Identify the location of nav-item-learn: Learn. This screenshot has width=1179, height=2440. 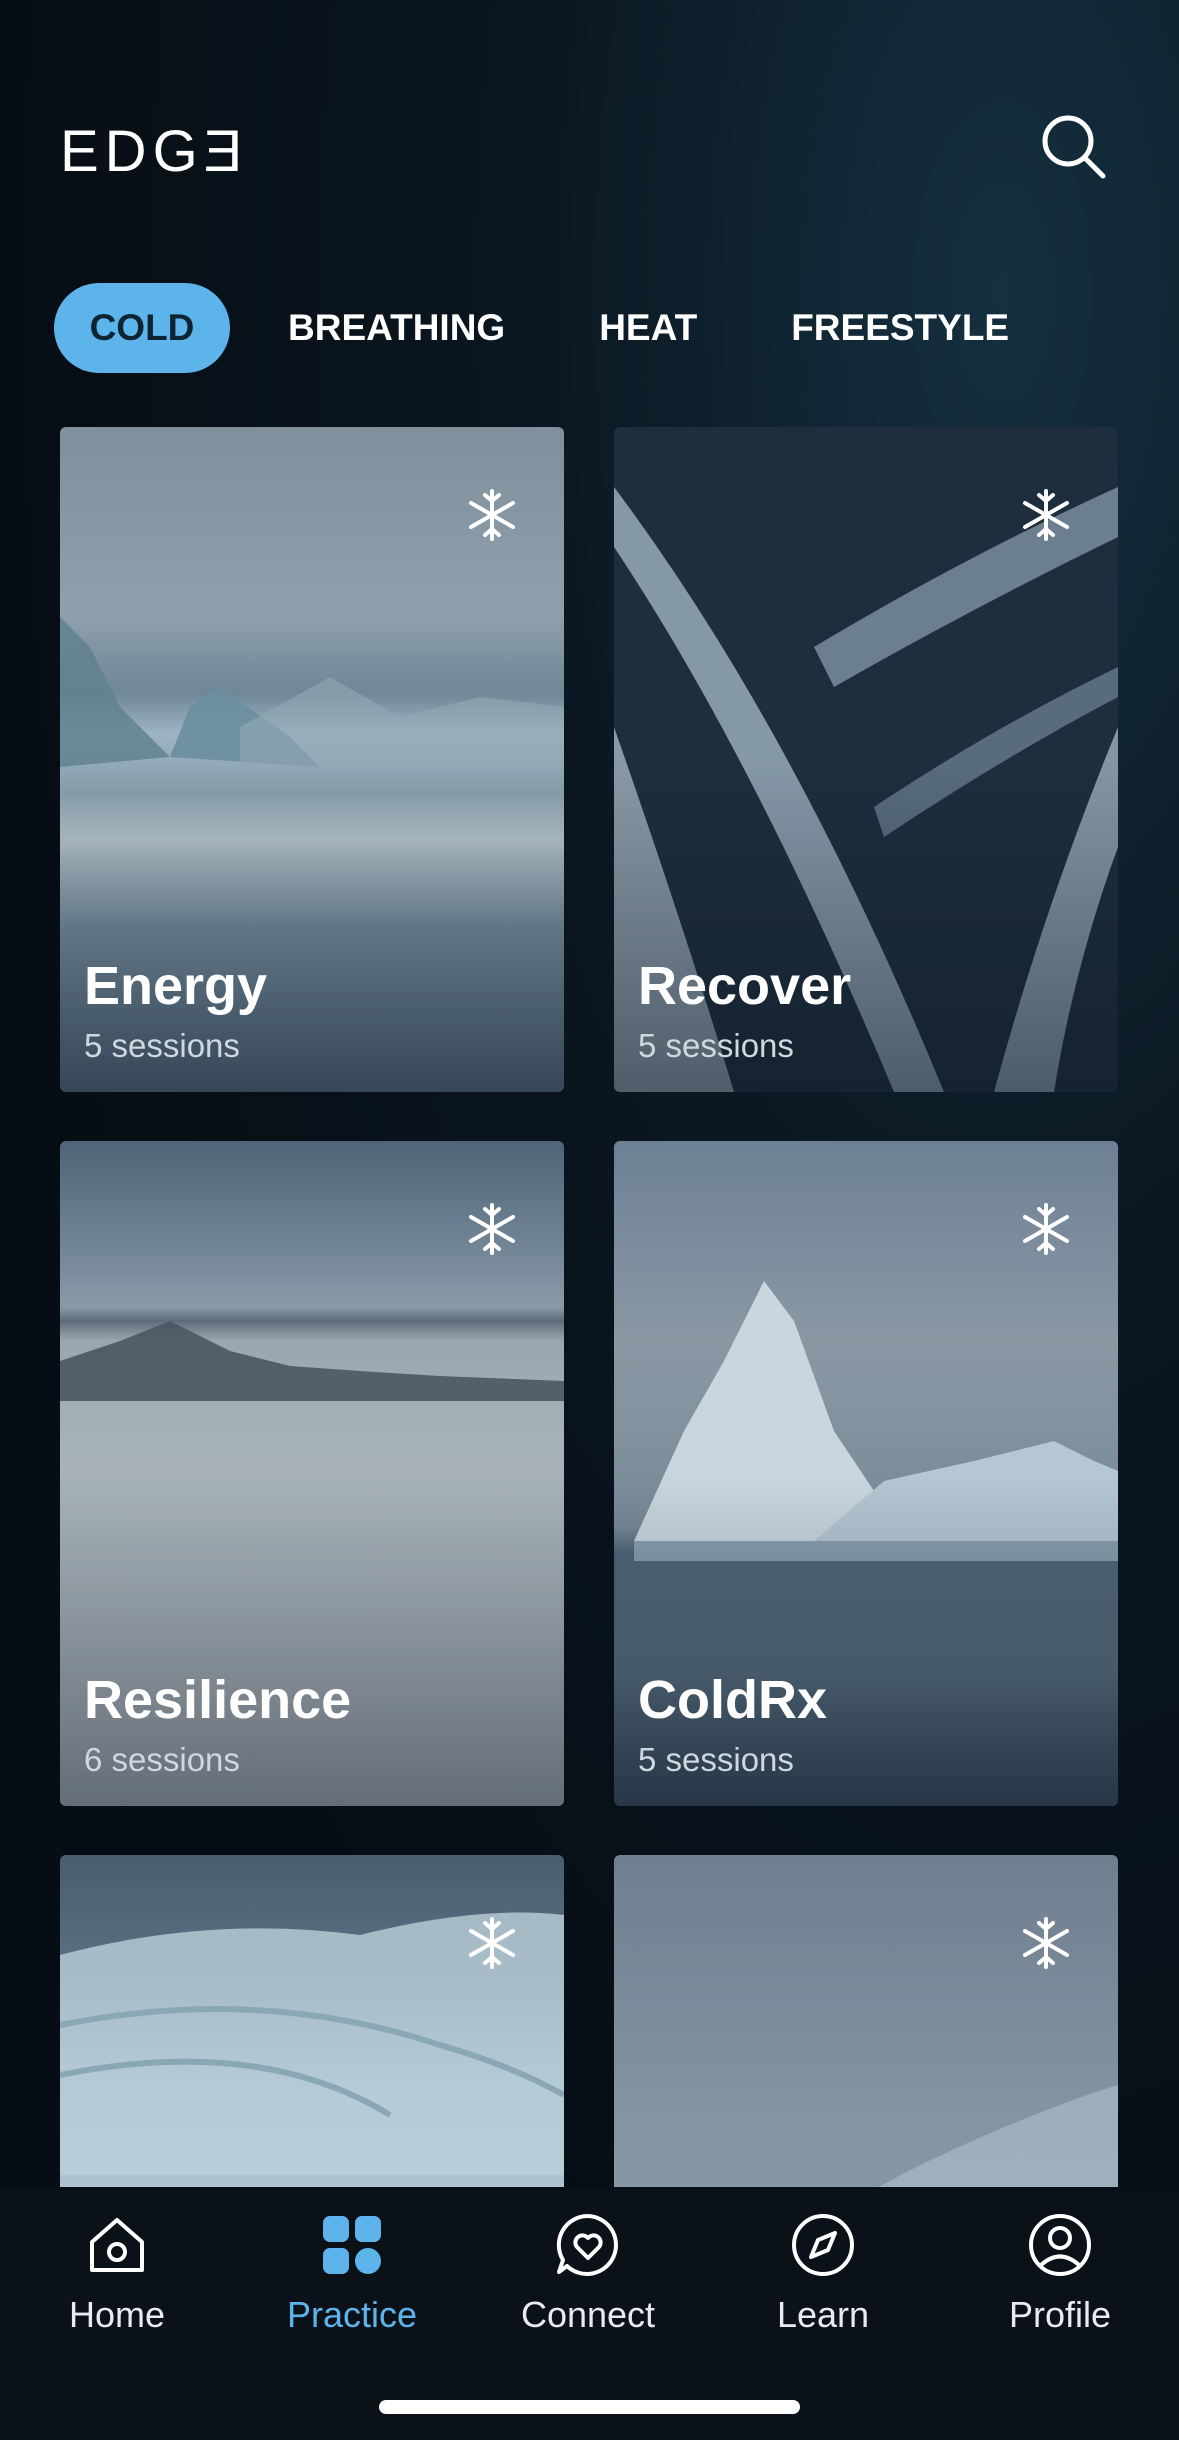
(823, 2285).